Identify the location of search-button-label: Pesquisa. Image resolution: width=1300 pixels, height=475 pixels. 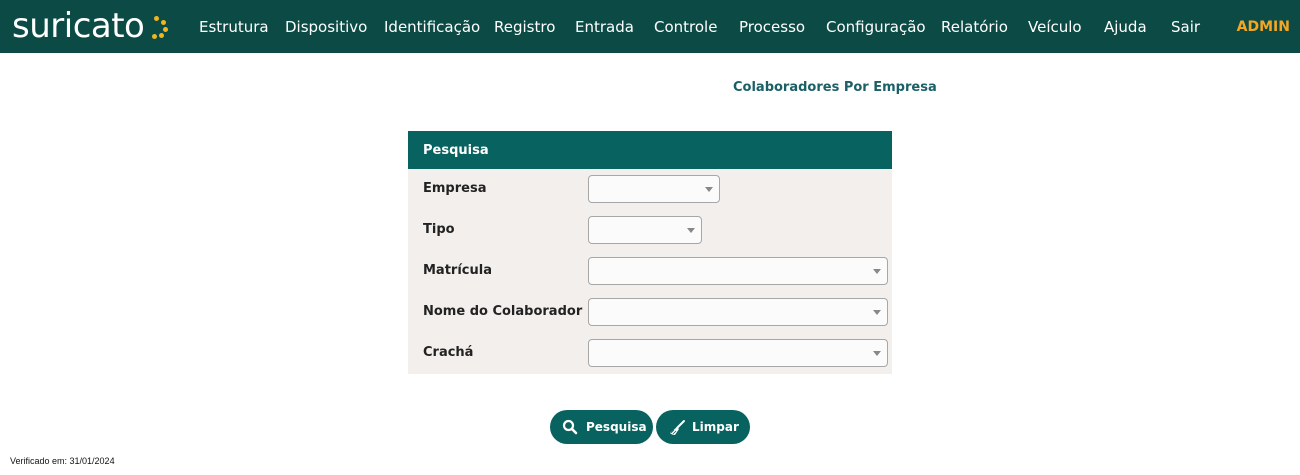
(616, 427).